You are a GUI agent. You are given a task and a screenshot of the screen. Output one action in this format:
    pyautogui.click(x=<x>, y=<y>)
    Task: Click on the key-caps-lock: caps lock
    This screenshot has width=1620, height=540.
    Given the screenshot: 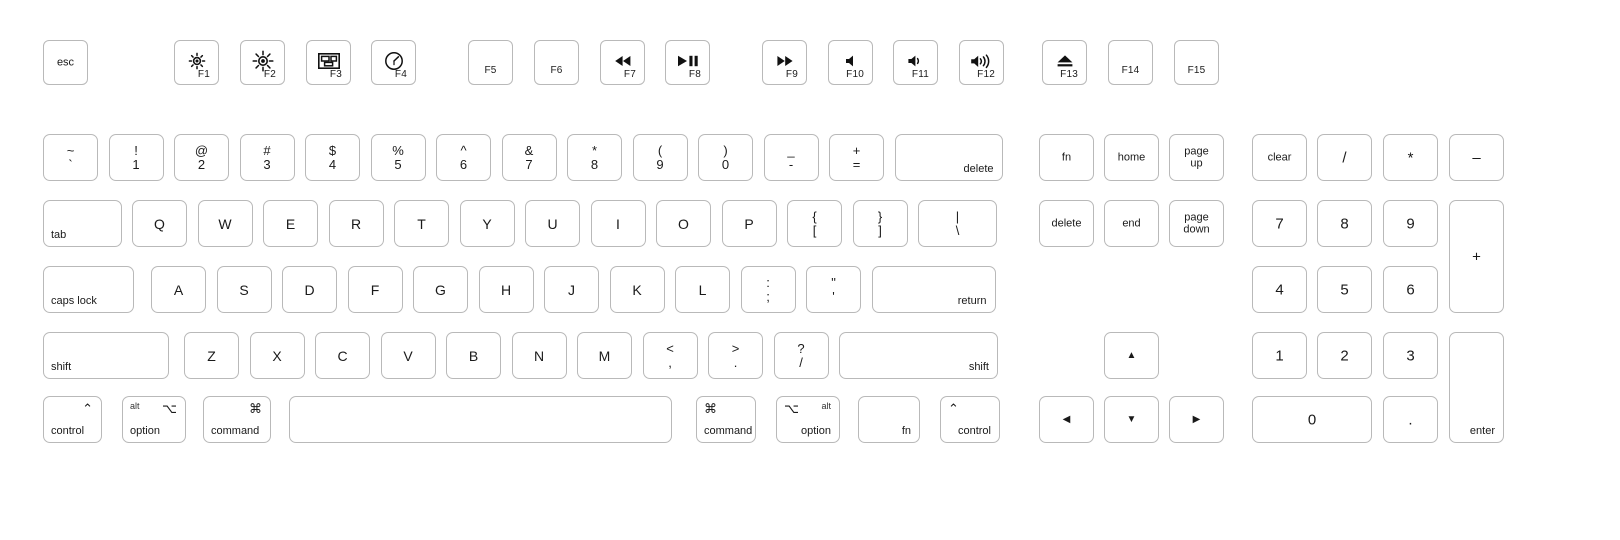 What is the action you would take?
    pyautogui.click(x=88, y=289)
    